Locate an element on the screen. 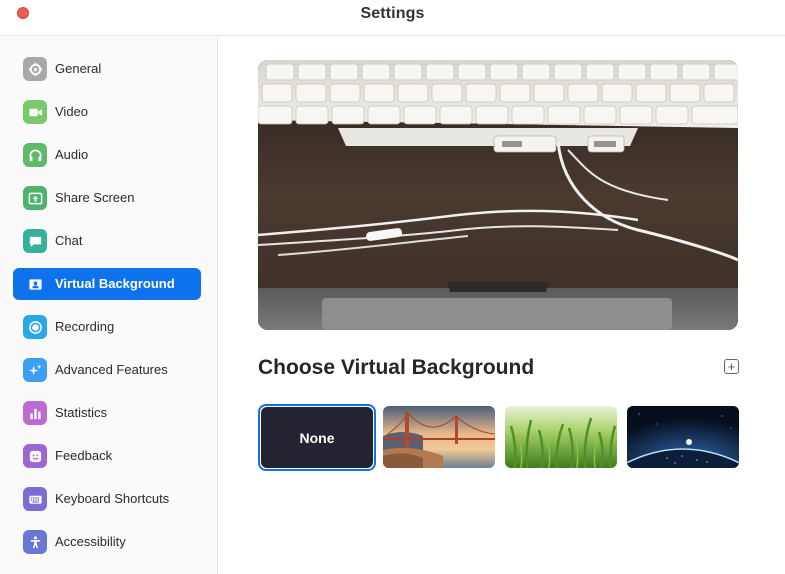 The image size is (785, 574). sidebar-item-feedback: Feedback is located at coordinates (107, 456).